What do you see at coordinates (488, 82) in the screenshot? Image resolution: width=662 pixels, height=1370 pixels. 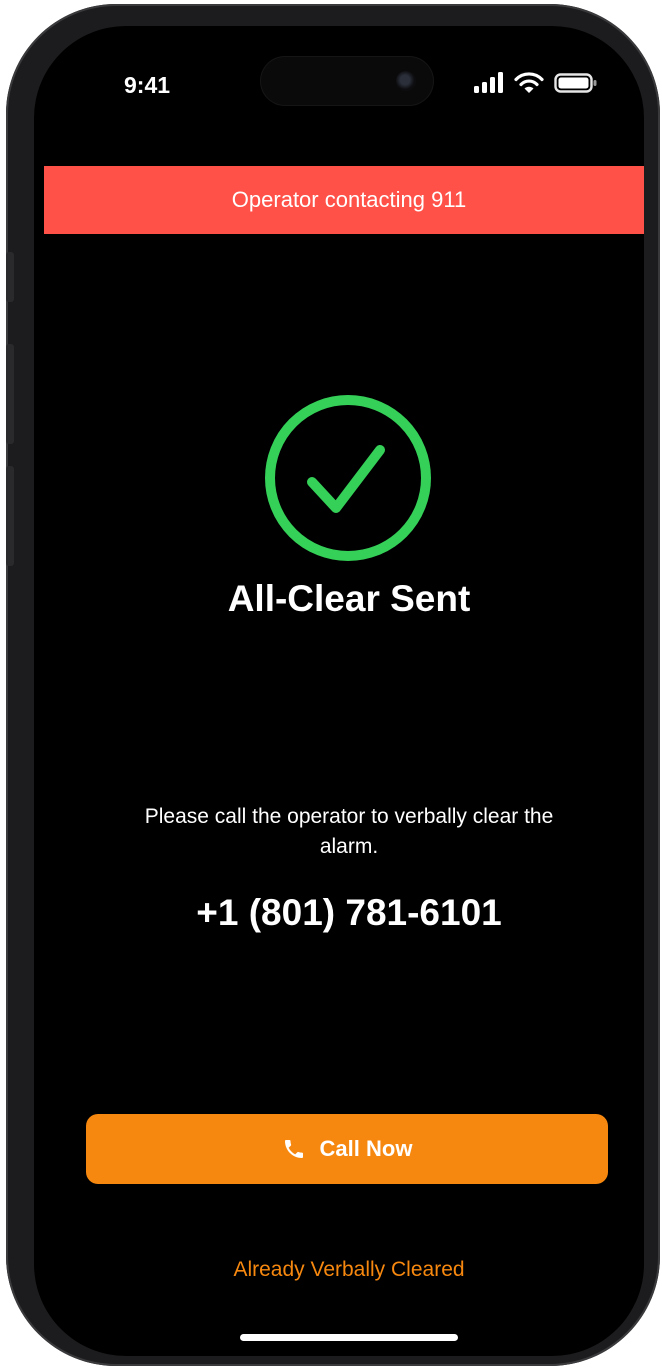 I see `cellular-signal-icon` at bounding box center [488, 82].